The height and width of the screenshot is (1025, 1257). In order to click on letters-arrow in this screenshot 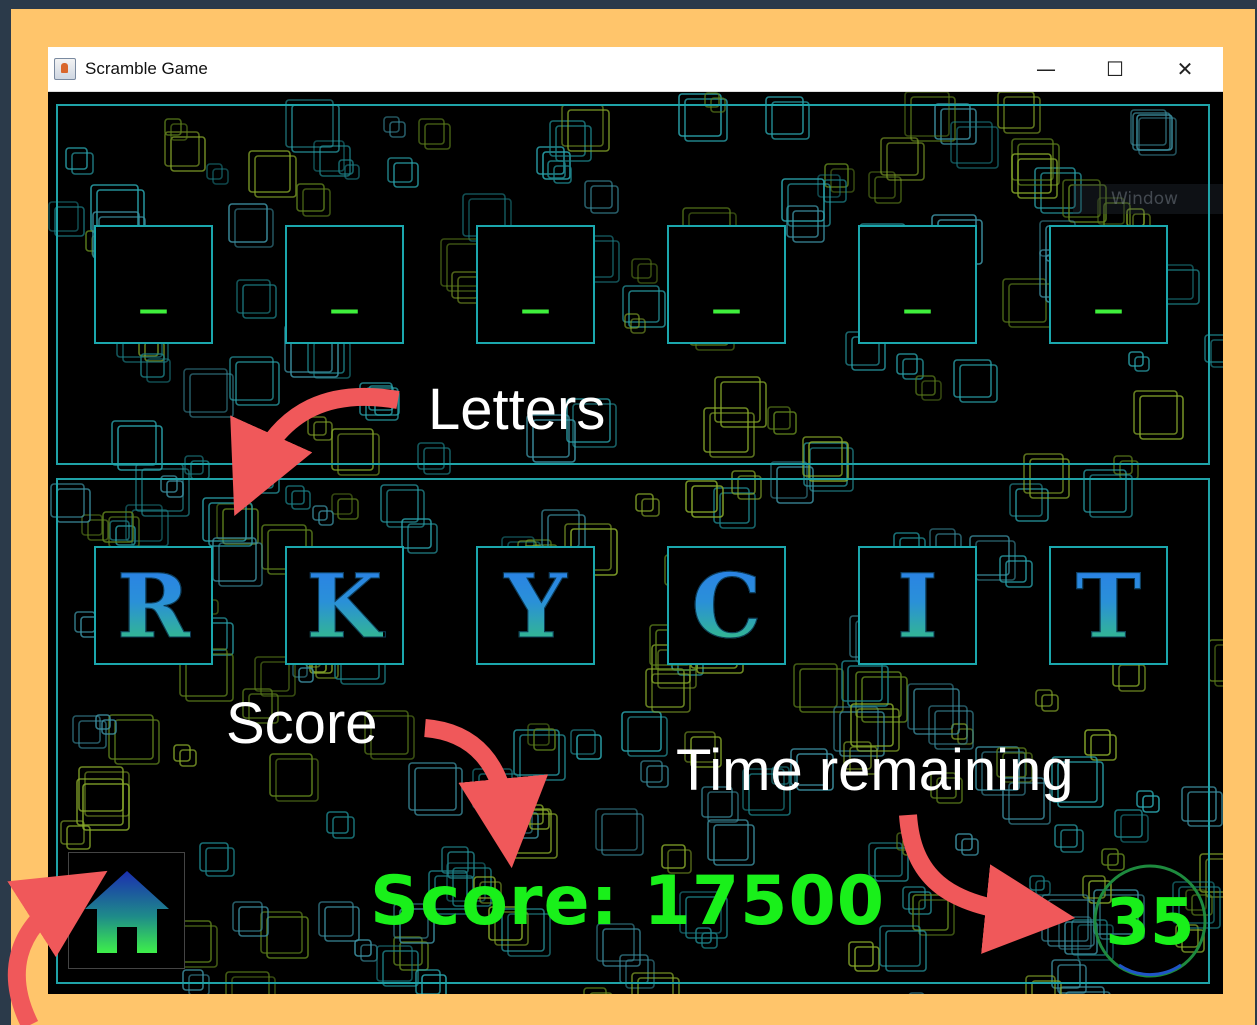, I will do `click(315, 451)`.